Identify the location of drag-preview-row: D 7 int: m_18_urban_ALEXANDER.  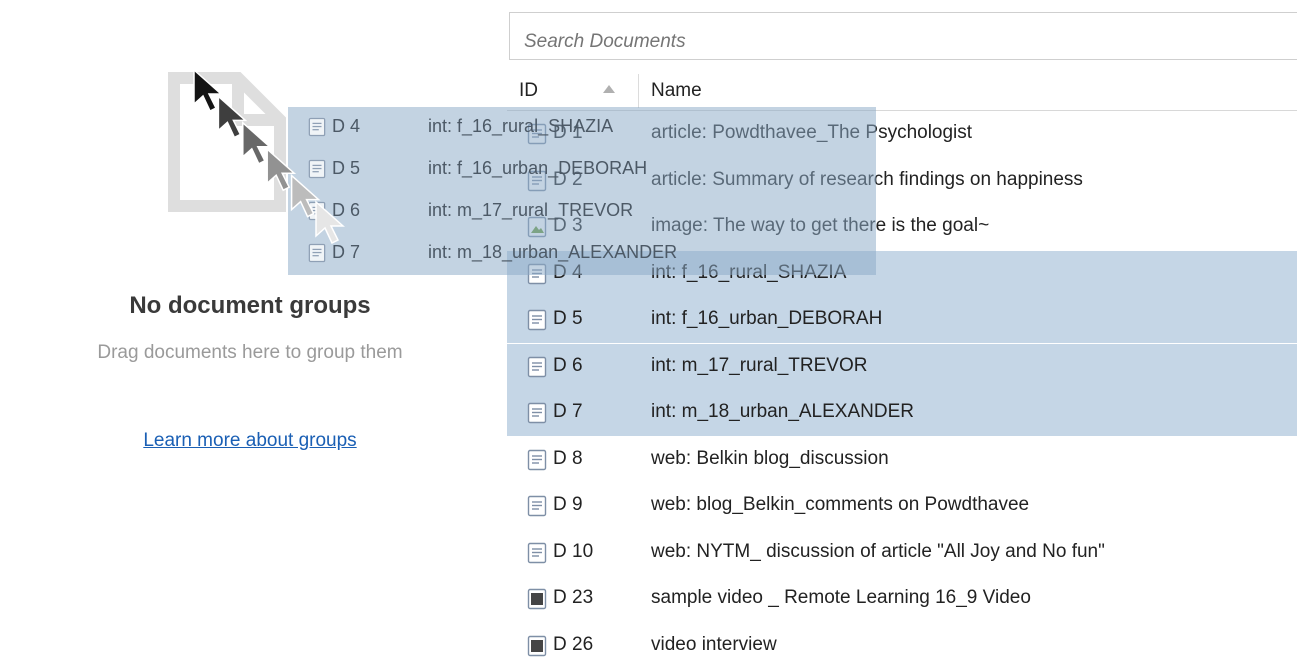
(582, 254).